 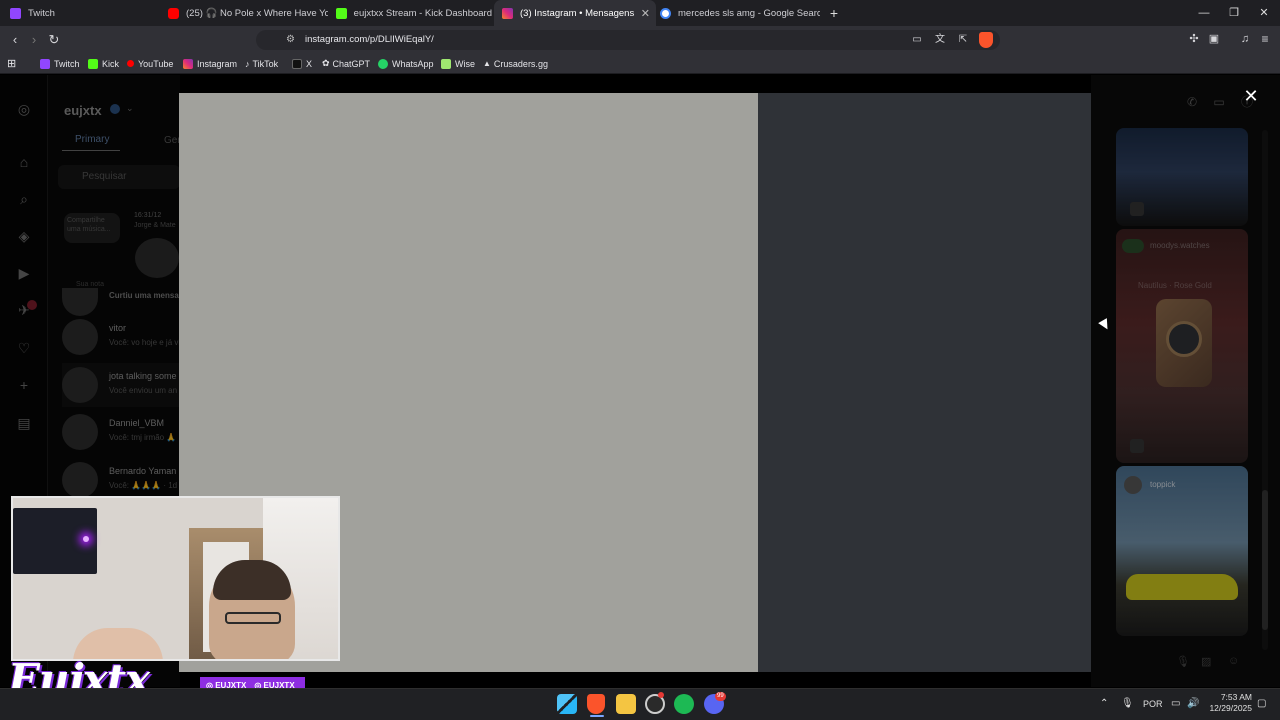 I want to click on x-icon, so click(x=297, y=63).